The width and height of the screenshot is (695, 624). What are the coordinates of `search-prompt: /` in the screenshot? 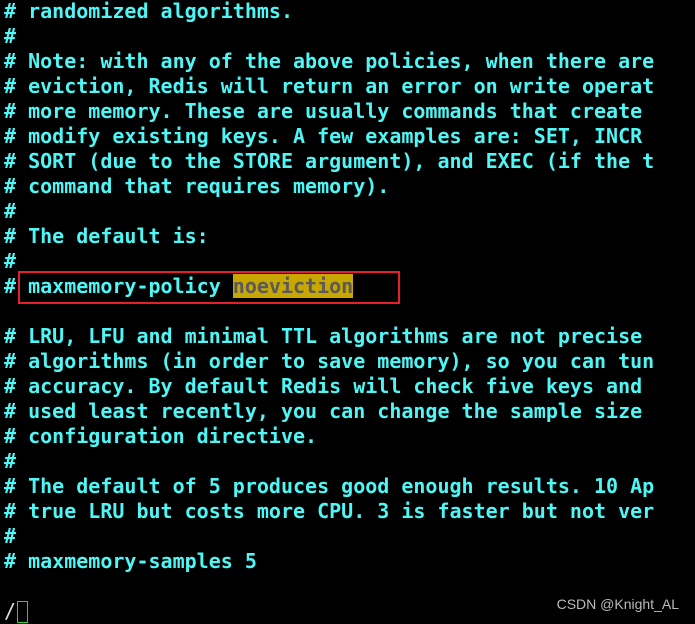 It's located at (10, 611).